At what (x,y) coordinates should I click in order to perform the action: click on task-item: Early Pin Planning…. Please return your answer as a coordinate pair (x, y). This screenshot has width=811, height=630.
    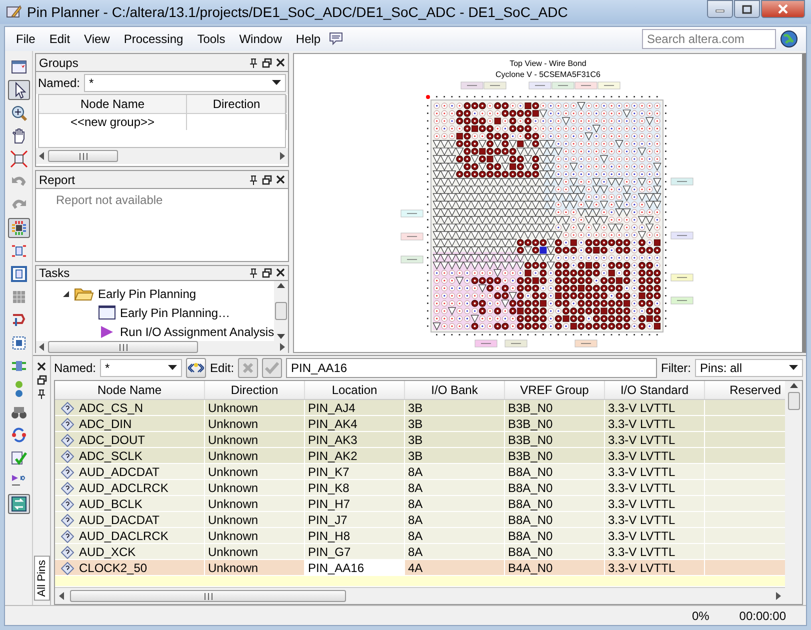
    Looking at the image, I should click on (175, 313).